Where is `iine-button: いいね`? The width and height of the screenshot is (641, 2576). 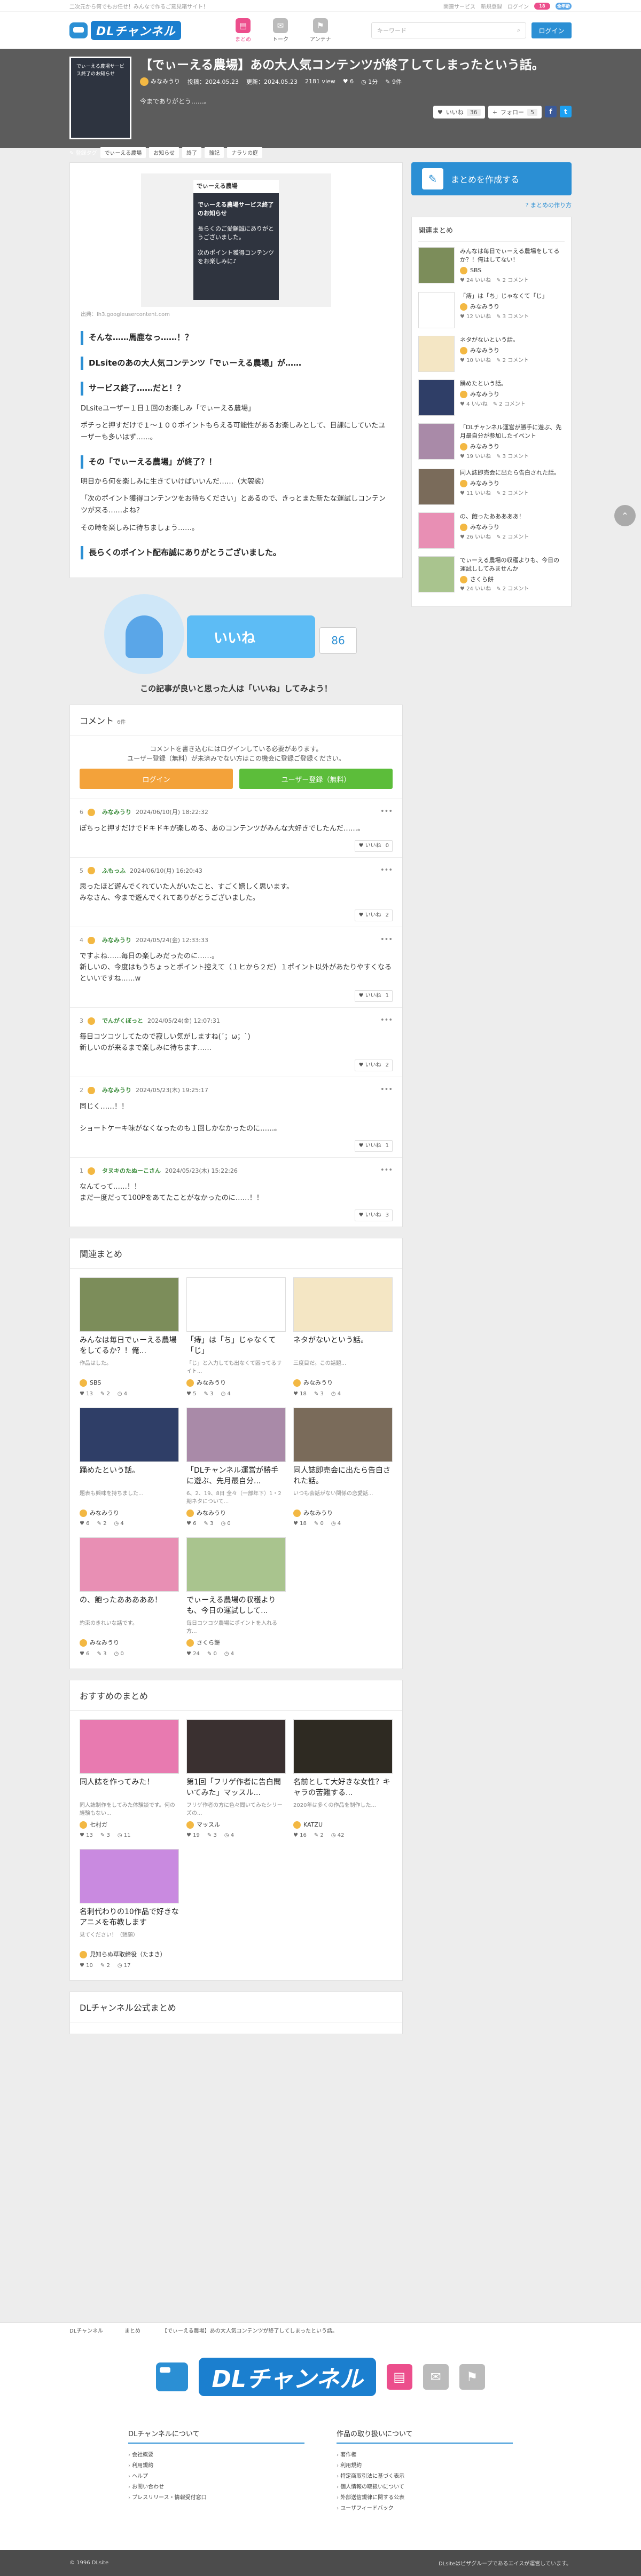
iine-button: いいね is located at coordinates (251, 637).